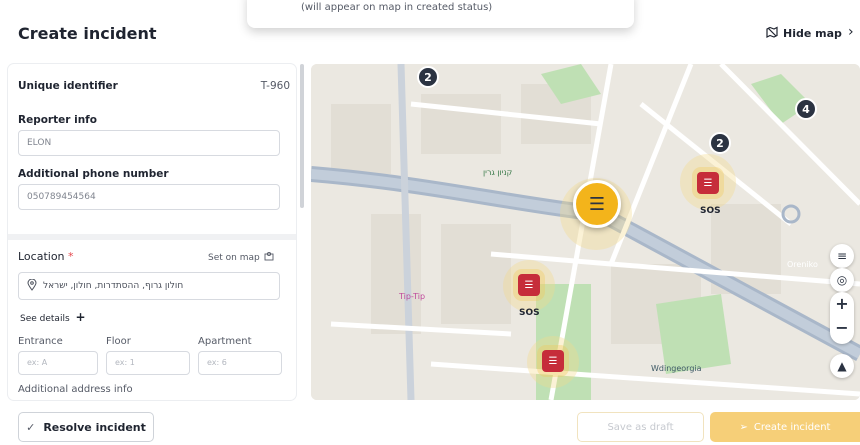 This screenshot has width=860, height=445. I want to click on hide-map-button: Hide map, so click(804, 33).